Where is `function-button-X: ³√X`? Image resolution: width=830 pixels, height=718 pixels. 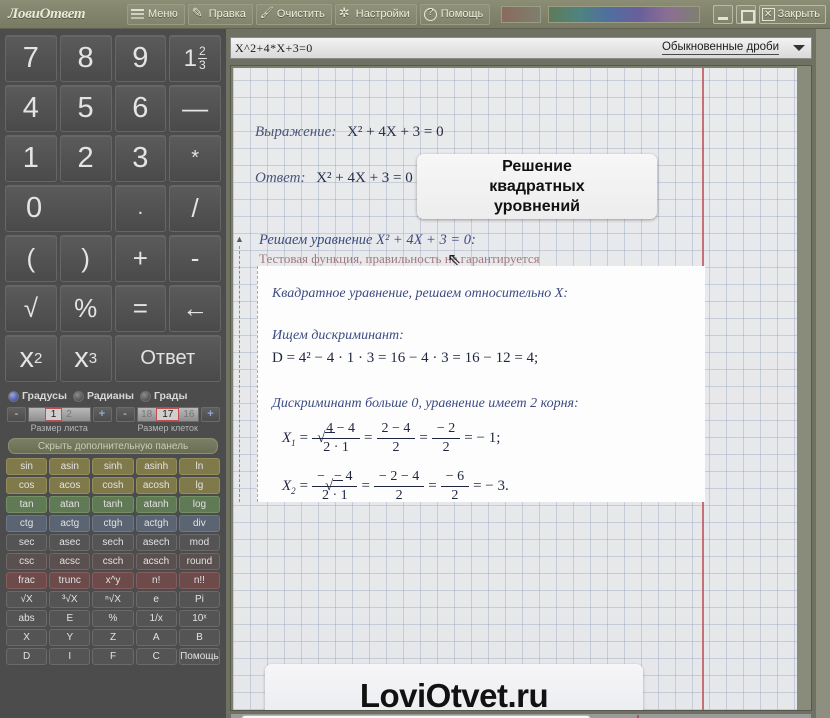 function-button-X: ³√X is located at coordinates (70, 599).